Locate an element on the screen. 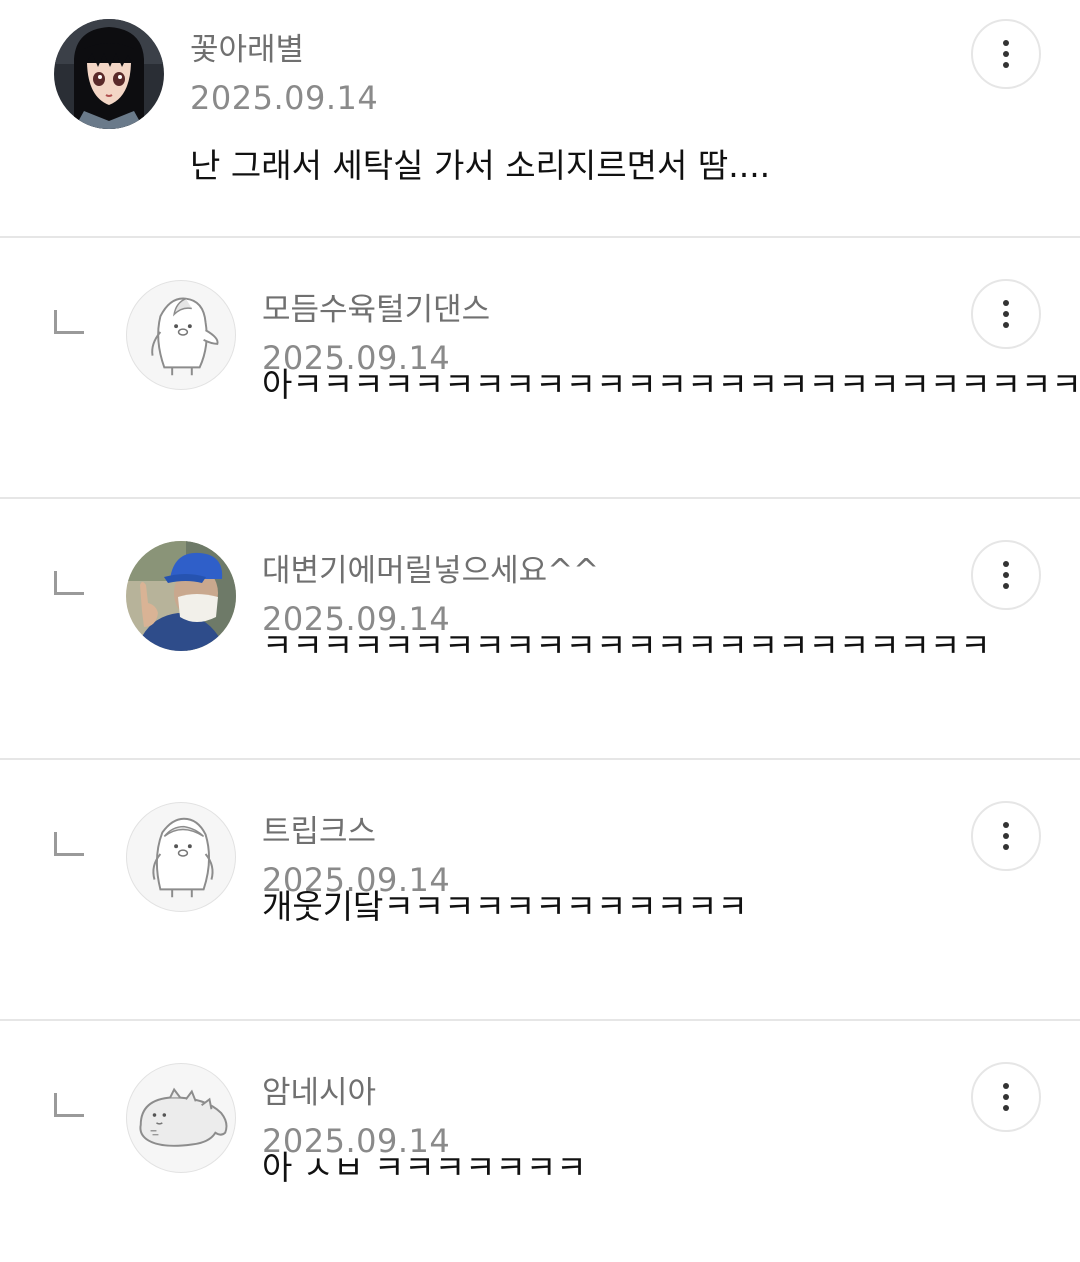  nickname: 모듬수육털기댄스 is located at coordinates (376, 310).